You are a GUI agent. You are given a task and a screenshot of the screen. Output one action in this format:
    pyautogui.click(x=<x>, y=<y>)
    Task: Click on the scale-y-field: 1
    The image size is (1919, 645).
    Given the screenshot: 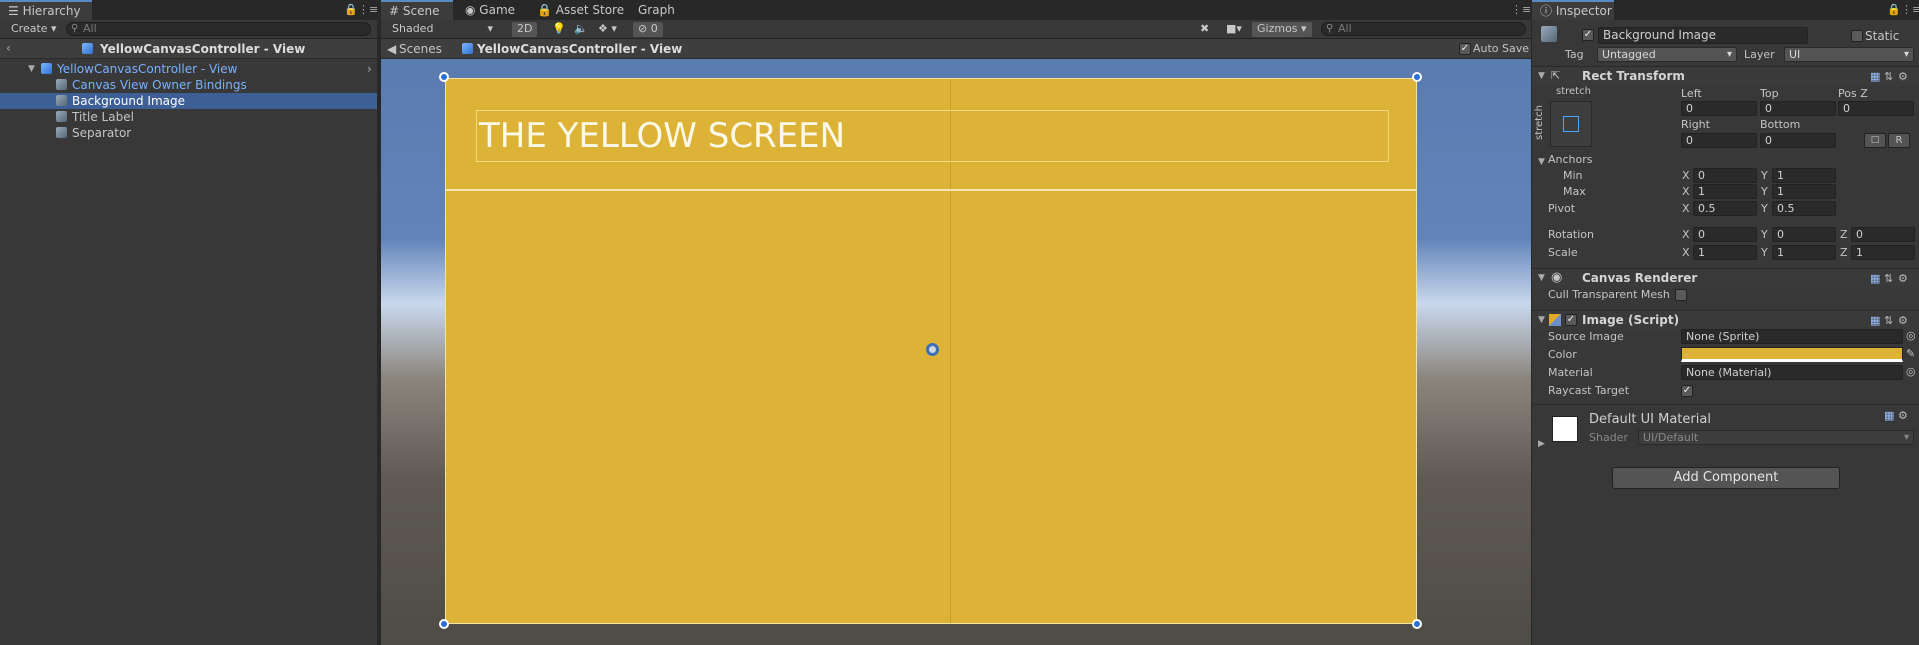 What is the action you would take?
    pyautogui.click(x=1804, y=252)
    